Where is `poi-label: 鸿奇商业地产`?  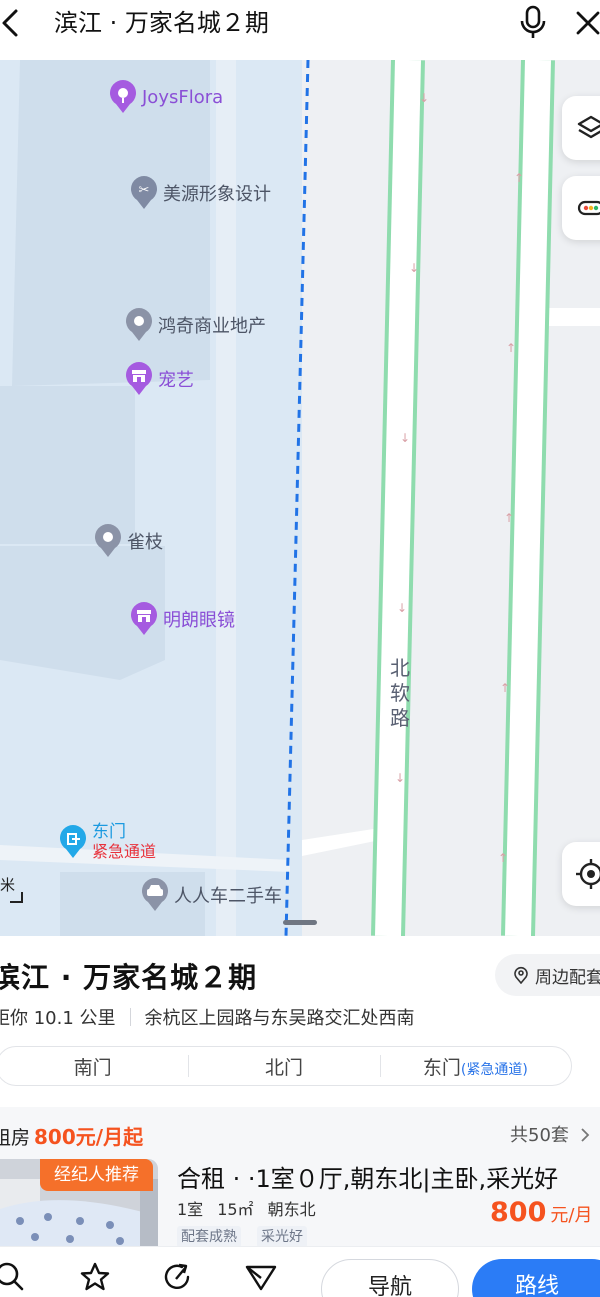 poi-label: 鸿奇商业地产 is located at coordinates (212, 326).